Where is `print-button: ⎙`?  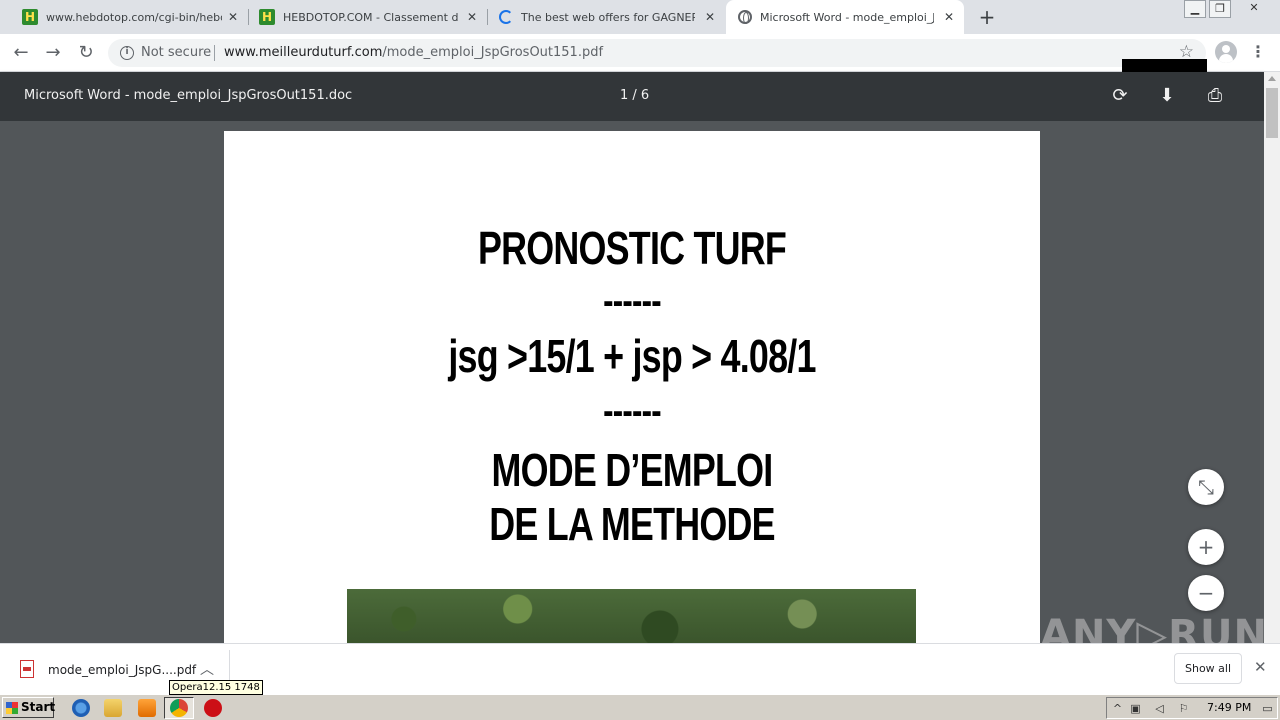
print-button: ⎙ is located at coordinates (1215, 96).